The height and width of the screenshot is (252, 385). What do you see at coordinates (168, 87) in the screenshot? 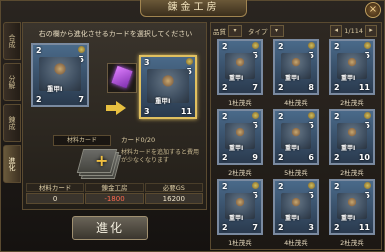
I see `result-card: 3 5 重甲I 3 11` at bounding box center [168, 87].